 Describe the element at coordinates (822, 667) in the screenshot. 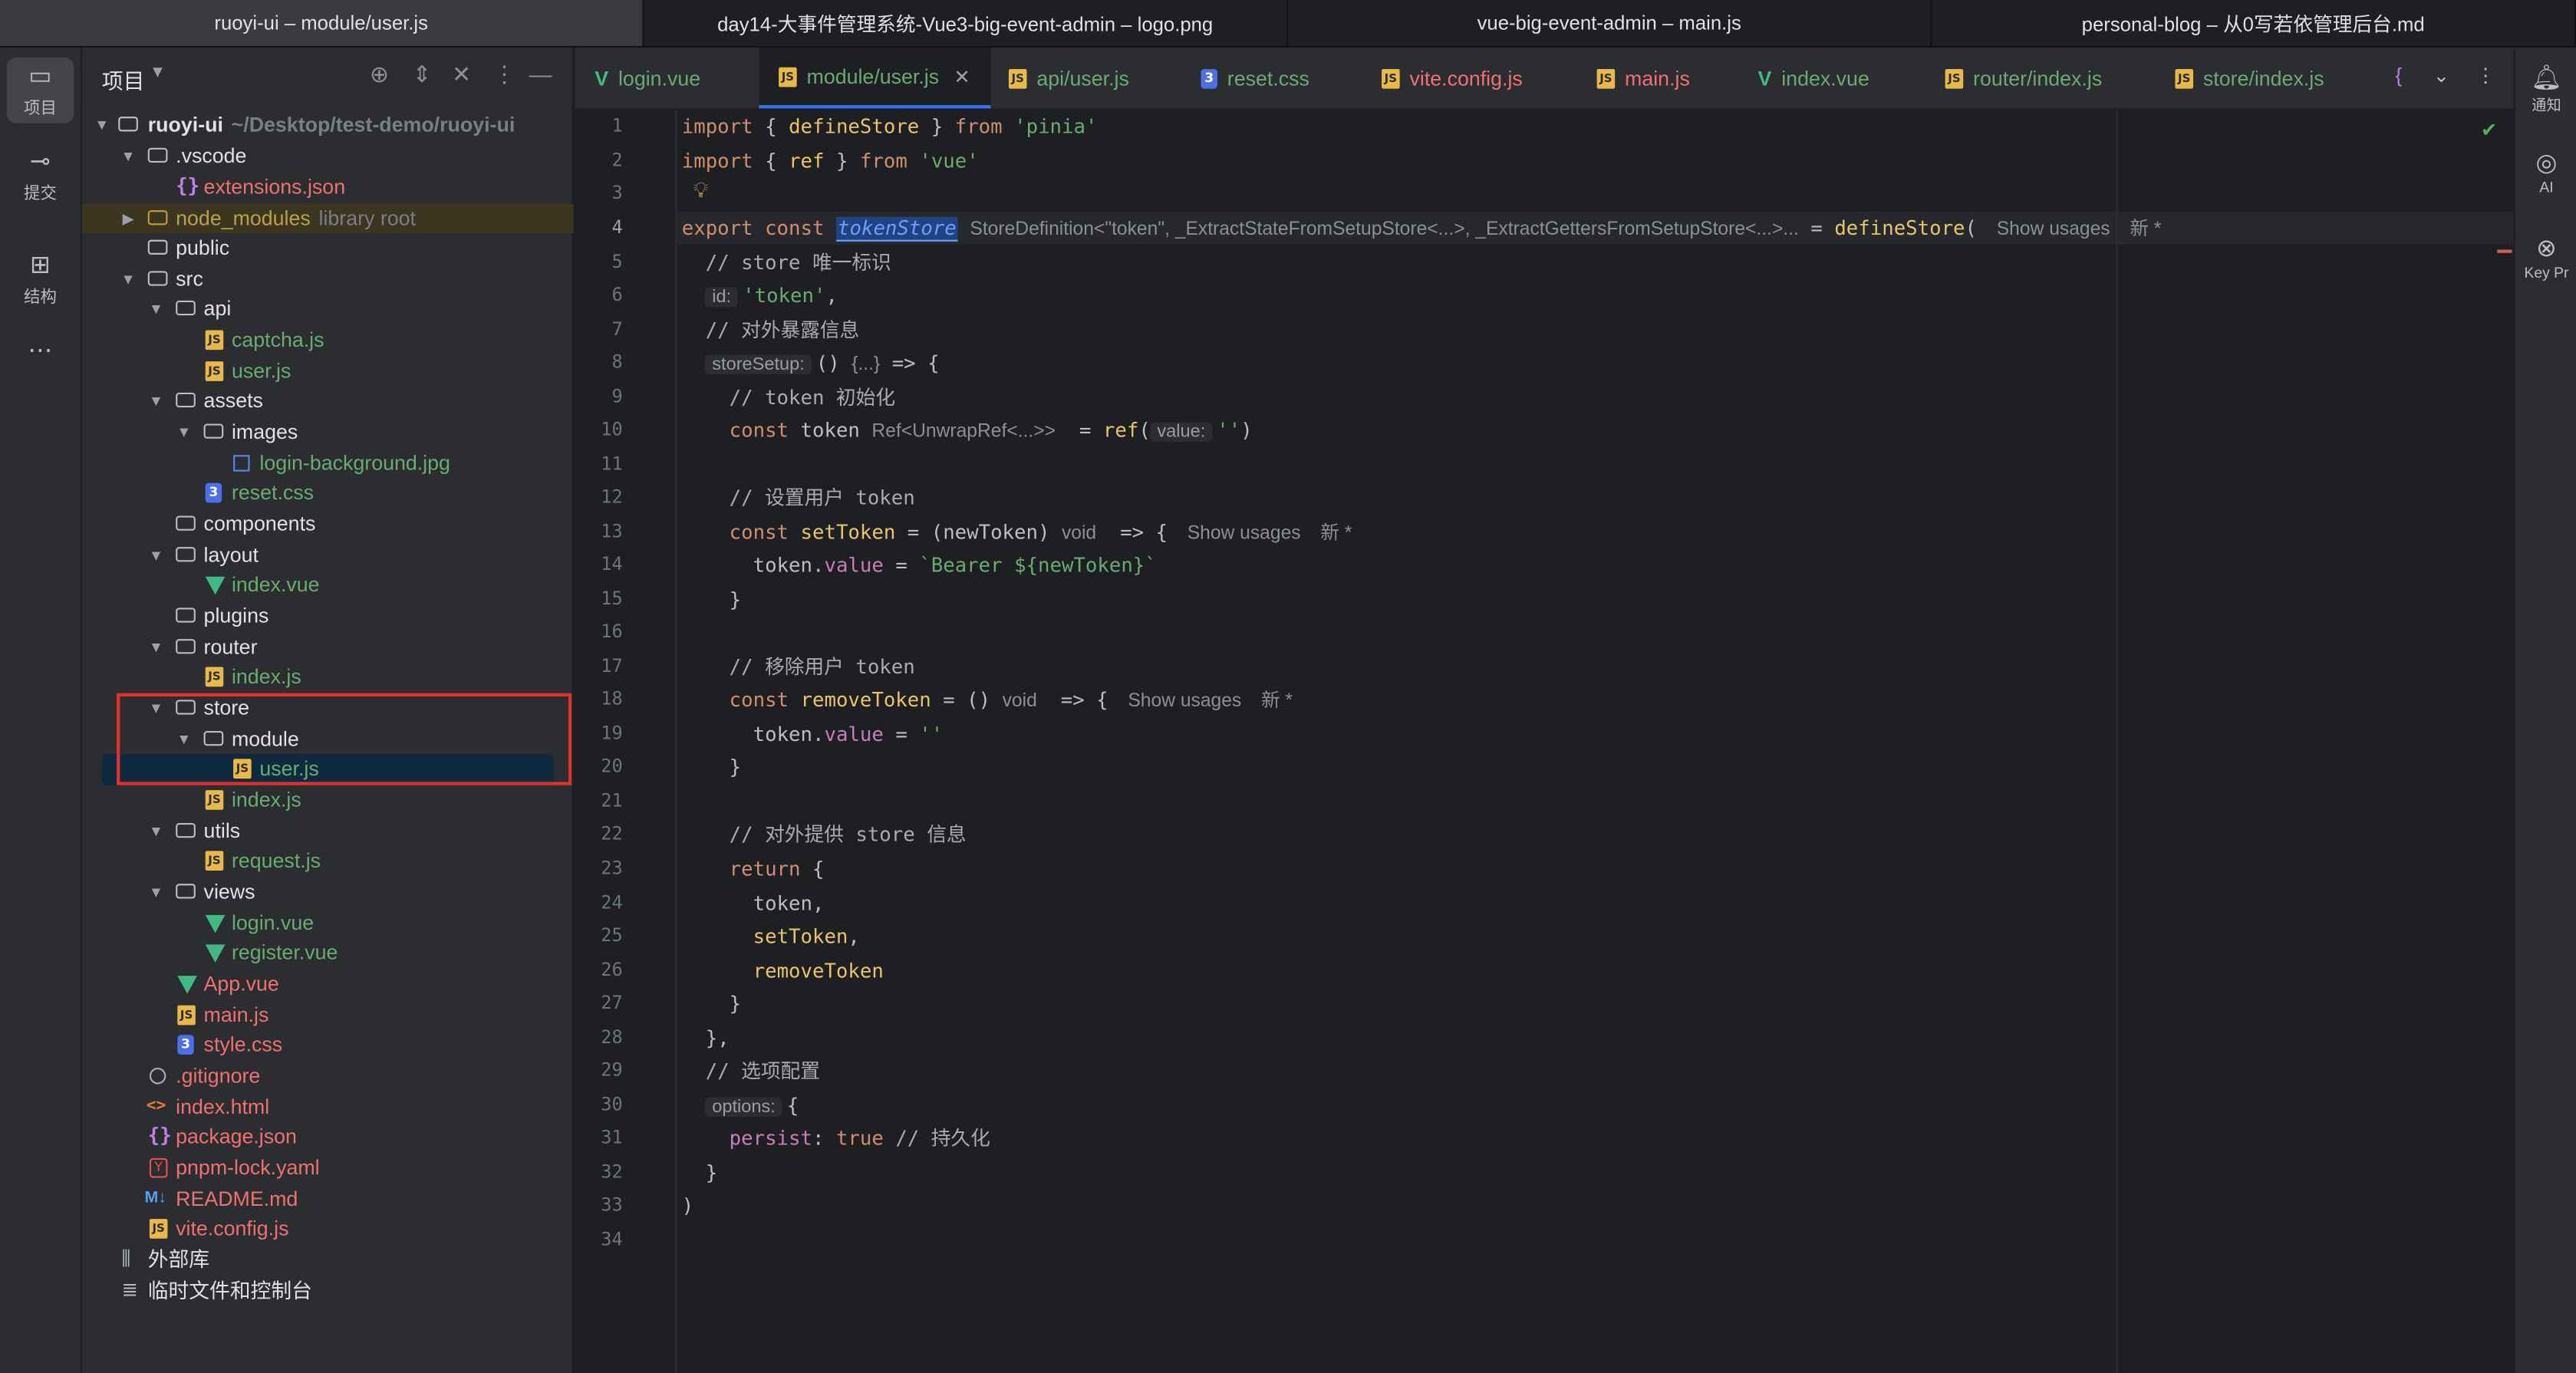

I see `code-line-17: // 移除用户 token` at that location.